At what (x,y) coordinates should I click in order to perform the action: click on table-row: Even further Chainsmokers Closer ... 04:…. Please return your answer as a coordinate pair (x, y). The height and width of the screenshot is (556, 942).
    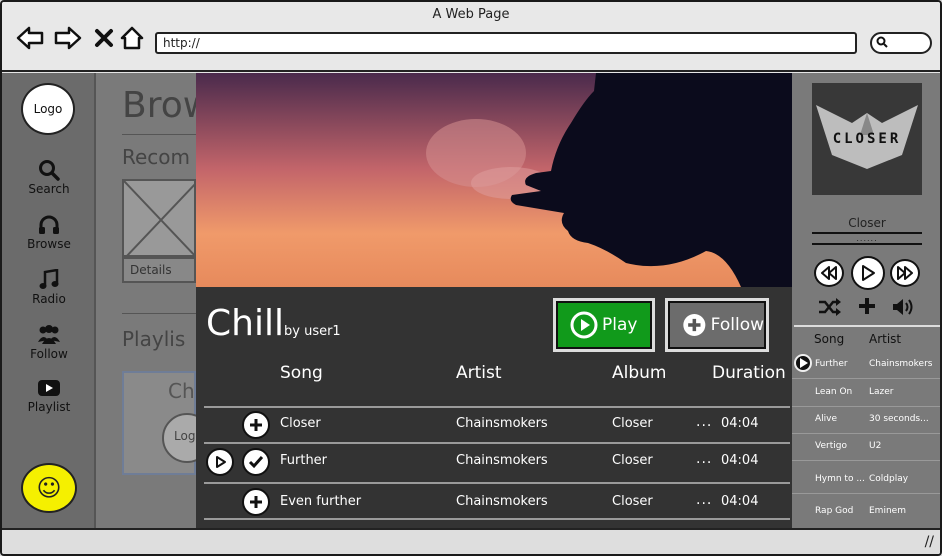
    Looking at the image, I should click on (497, 501).